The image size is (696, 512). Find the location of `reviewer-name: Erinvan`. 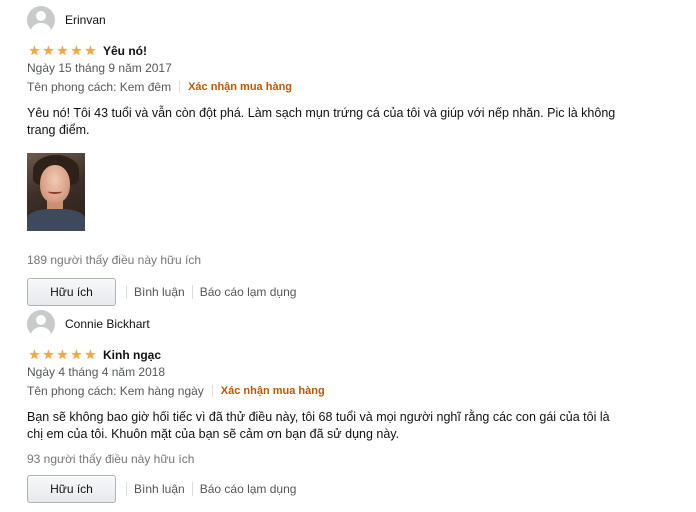

reviewer-name: Erinvan is located at coordinates (85, 20).